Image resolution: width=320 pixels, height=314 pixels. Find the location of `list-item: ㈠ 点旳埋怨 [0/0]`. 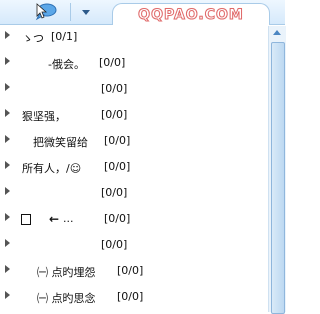

list-item: ㈠ 点旳埋怨 [0/0] is located at coordinates (134, 271).